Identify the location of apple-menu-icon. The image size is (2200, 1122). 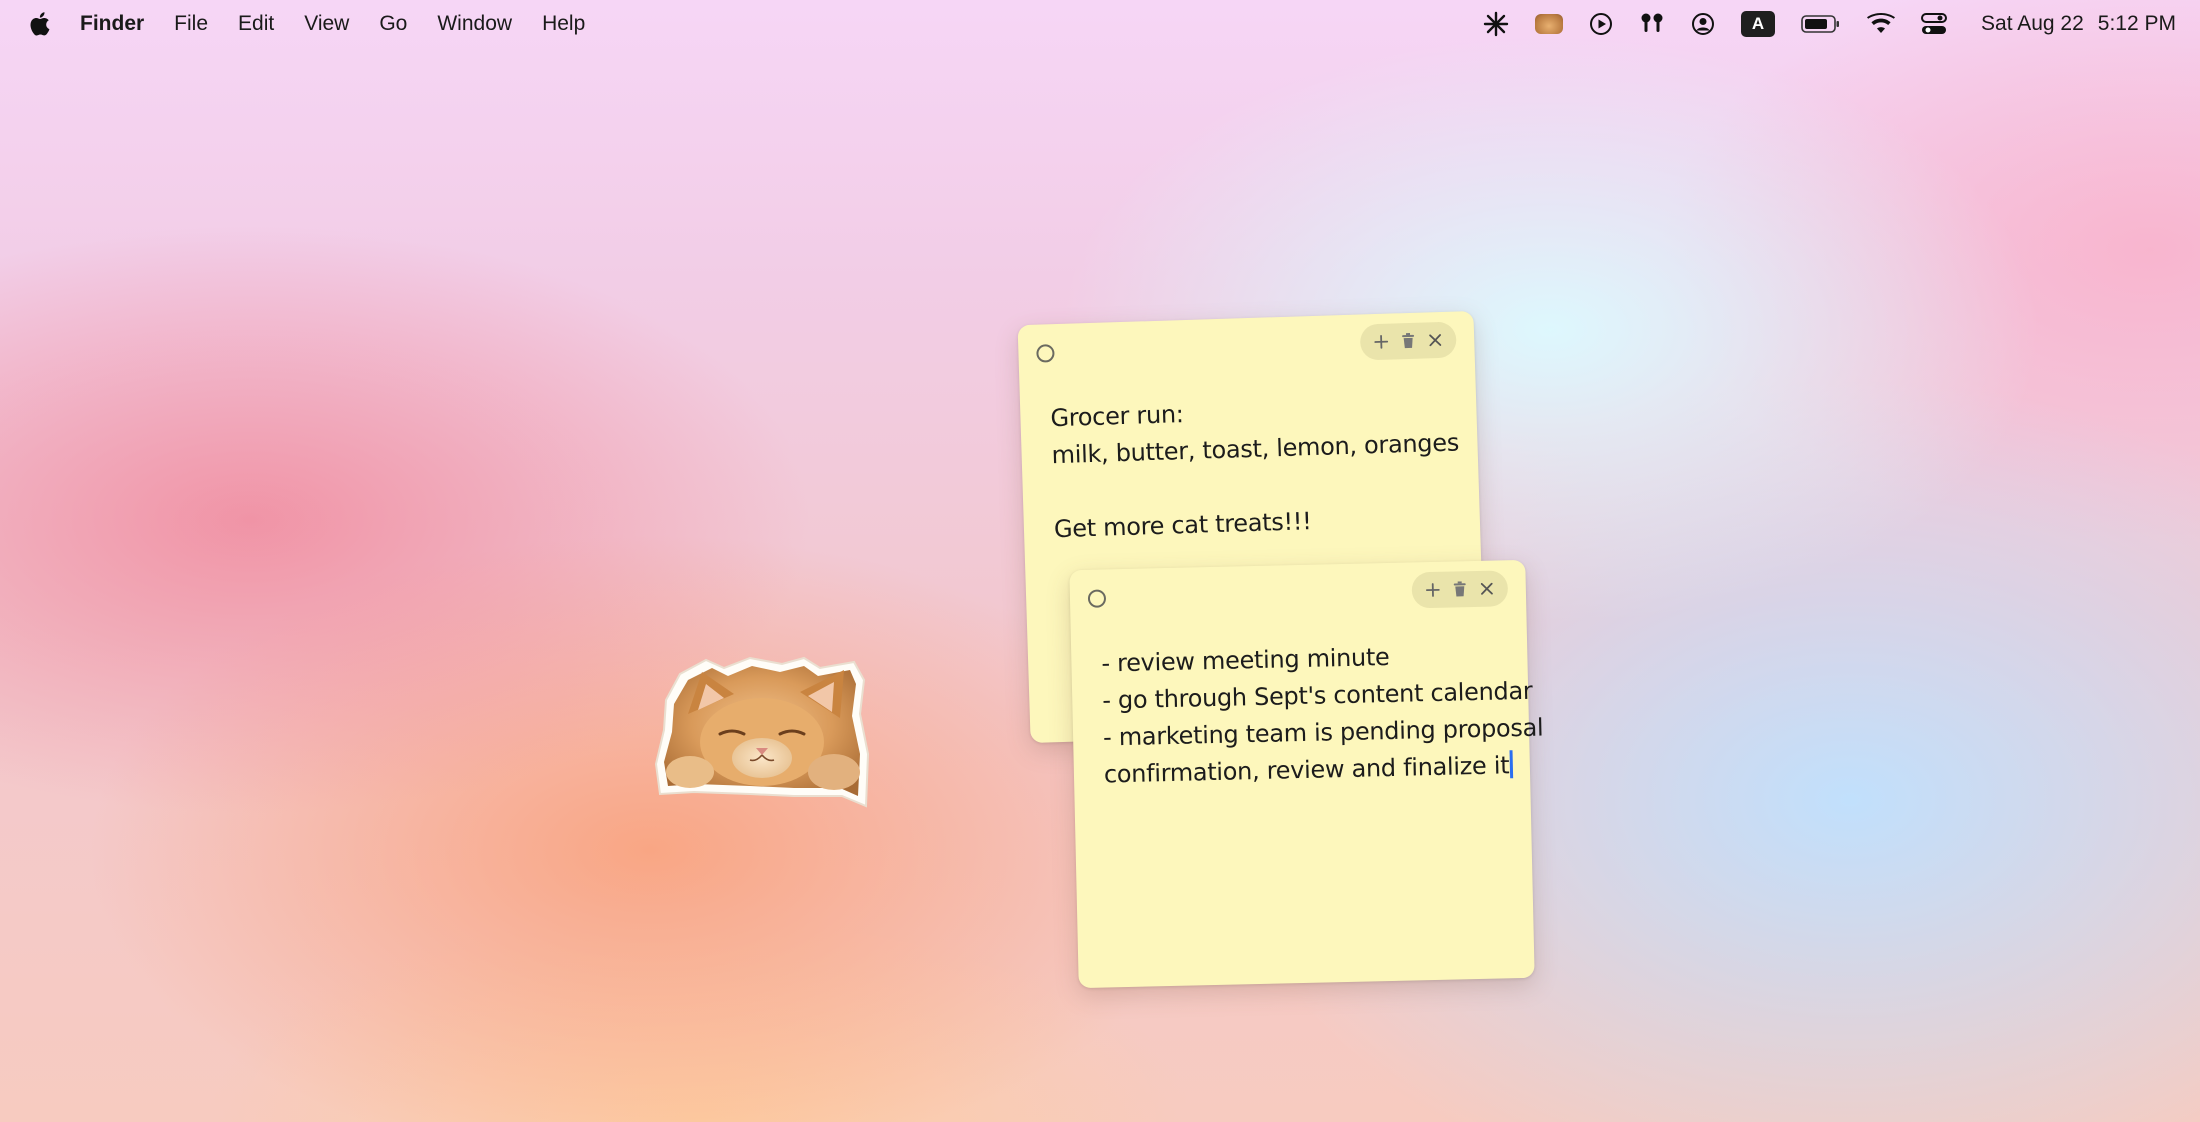
(39, 24).